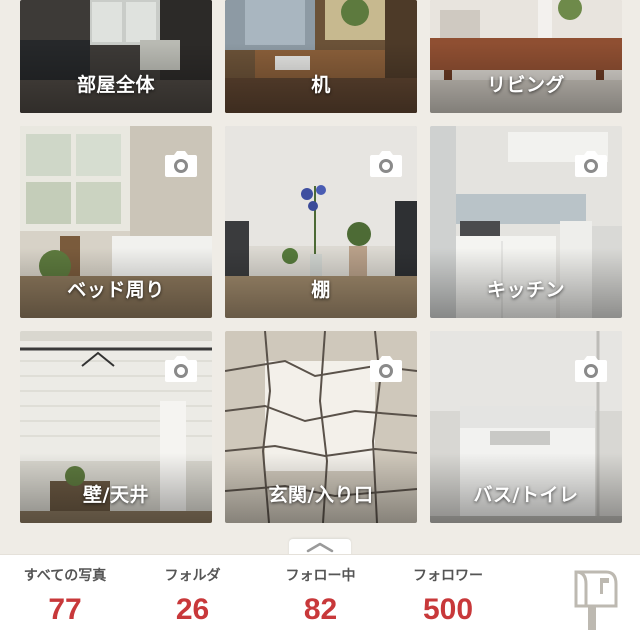  I want to click on folder-label: 壁/天井, so click(116, 495).